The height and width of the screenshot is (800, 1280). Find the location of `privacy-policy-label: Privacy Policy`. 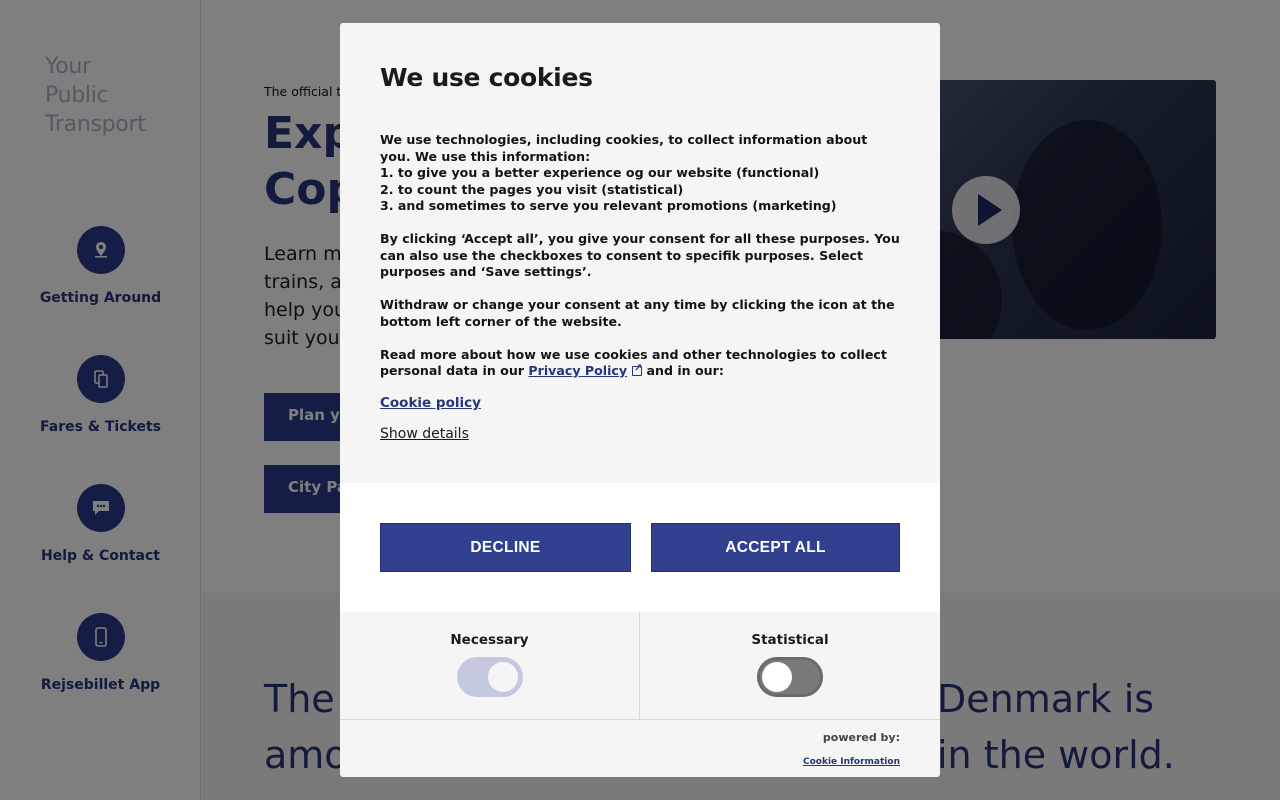

privacy-policy-label: Privacy Policy is located at coordinates (578, 370).